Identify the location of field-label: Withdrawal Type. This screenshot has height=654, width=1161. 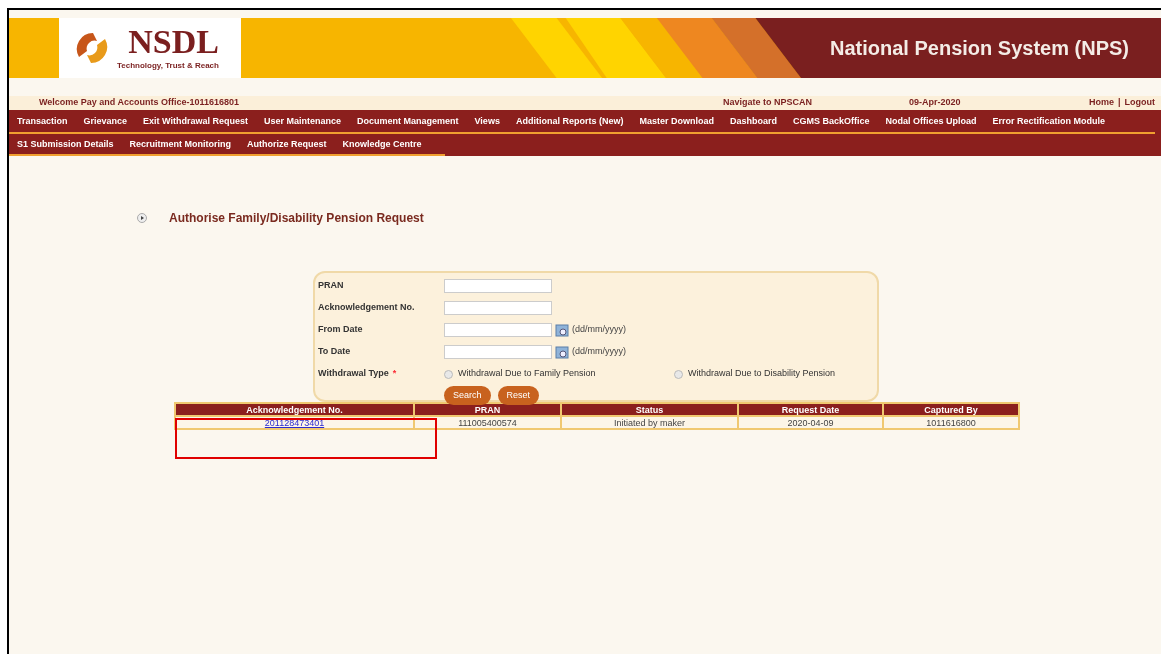
(353, 374).